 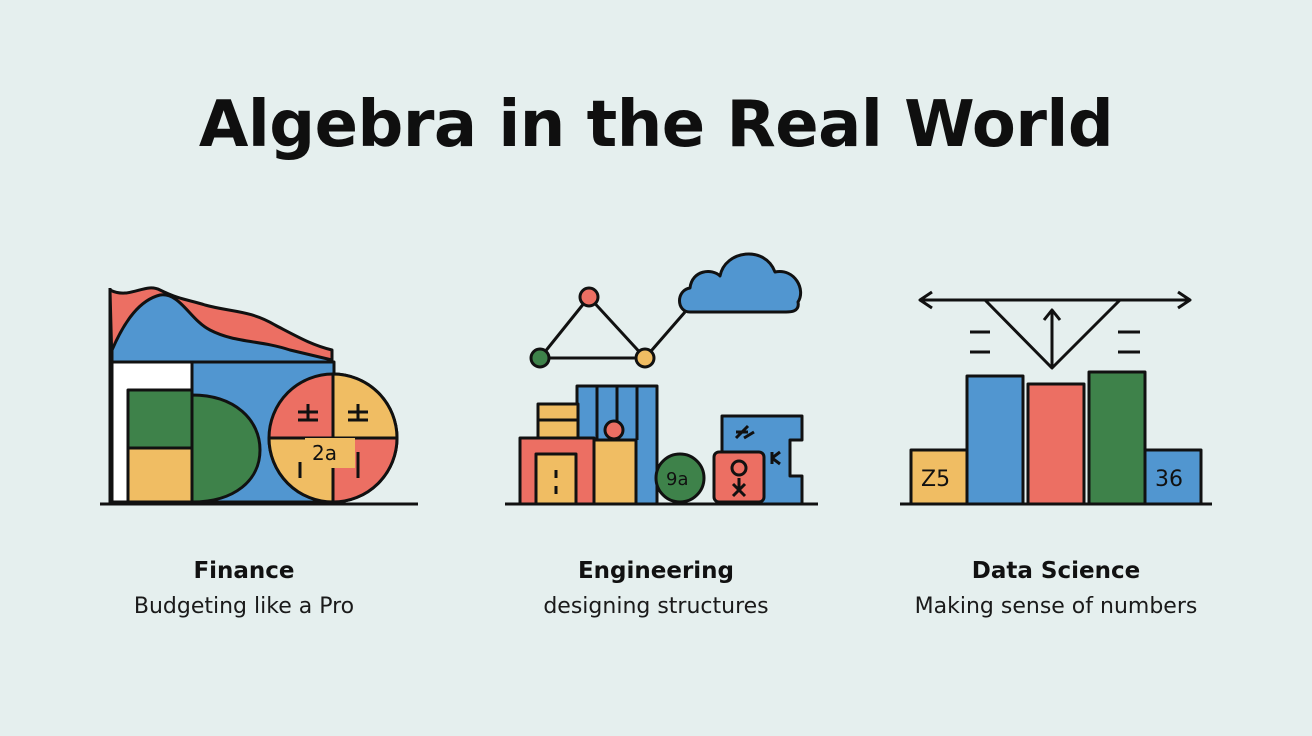 I want to click on page-title: Algebra in the Real World, so click(x=656, y=125).